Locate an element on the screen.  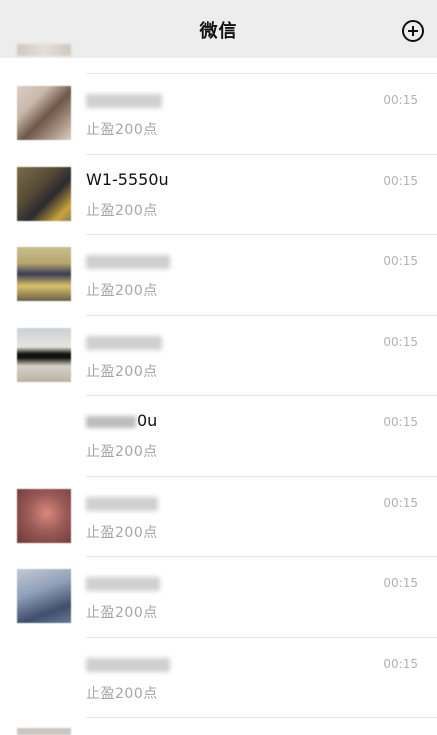
chat-name: 0u is located at coordinates (121, 420).